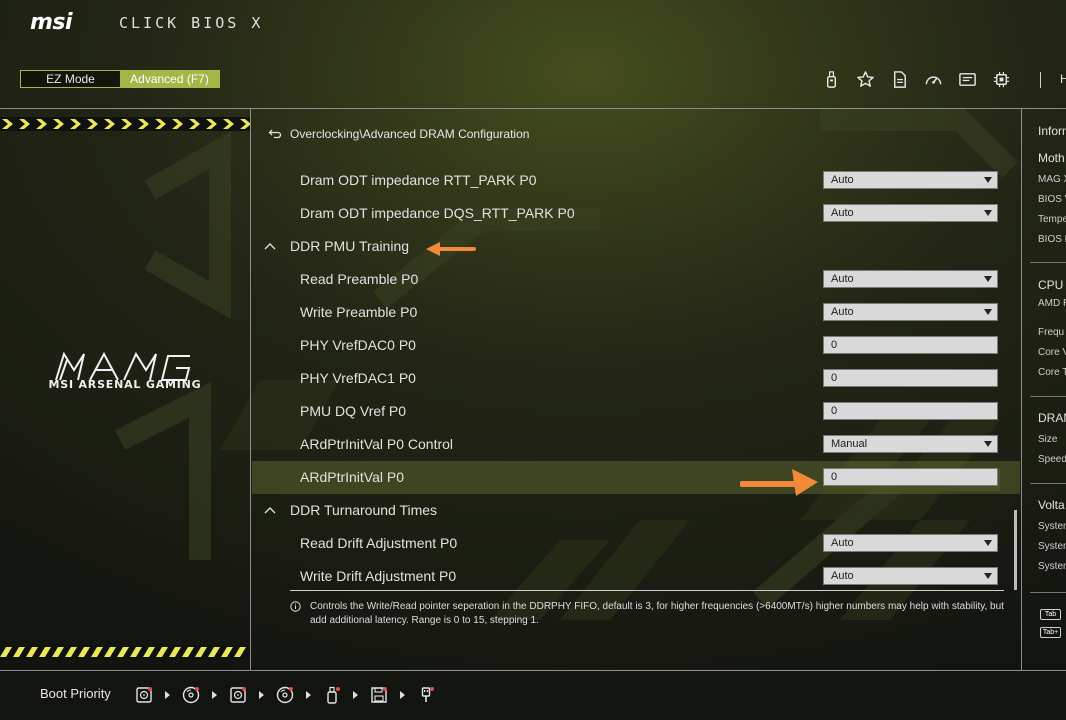  What do you see at coordinates (125, 652) in the screenshot?
I see `hazard-stripe-bottom` at bounding box center [125, 652].